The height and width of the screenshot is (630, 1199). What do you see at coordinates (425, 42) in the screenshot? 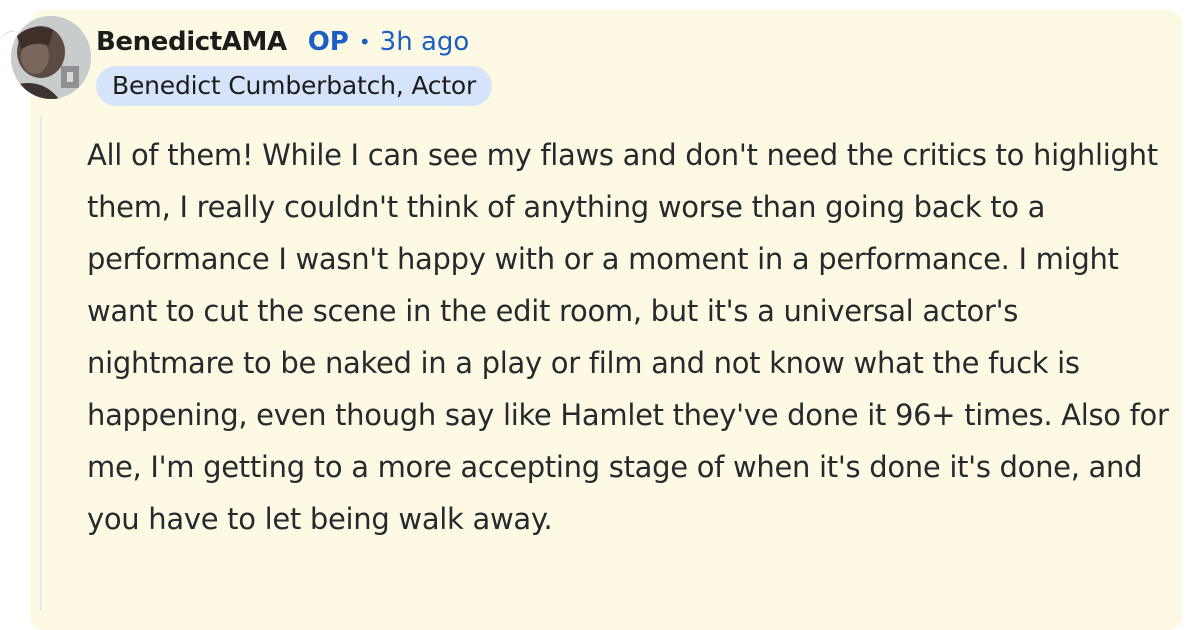
I see `timestamp: 3h ago` at bounding box center [425, 42].